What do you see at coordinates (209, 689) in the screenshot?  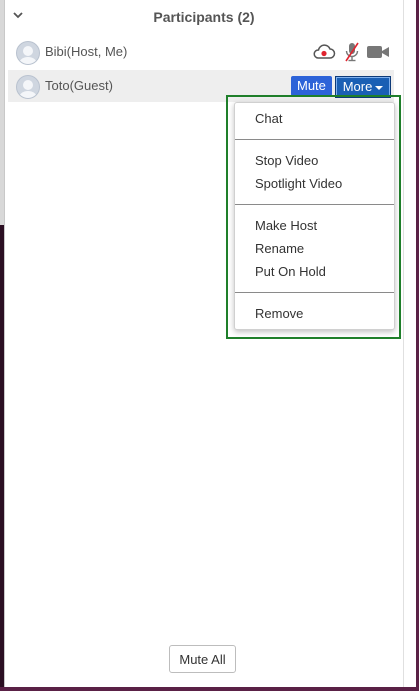 I see `window-edge` at bounding box center [209, 689].